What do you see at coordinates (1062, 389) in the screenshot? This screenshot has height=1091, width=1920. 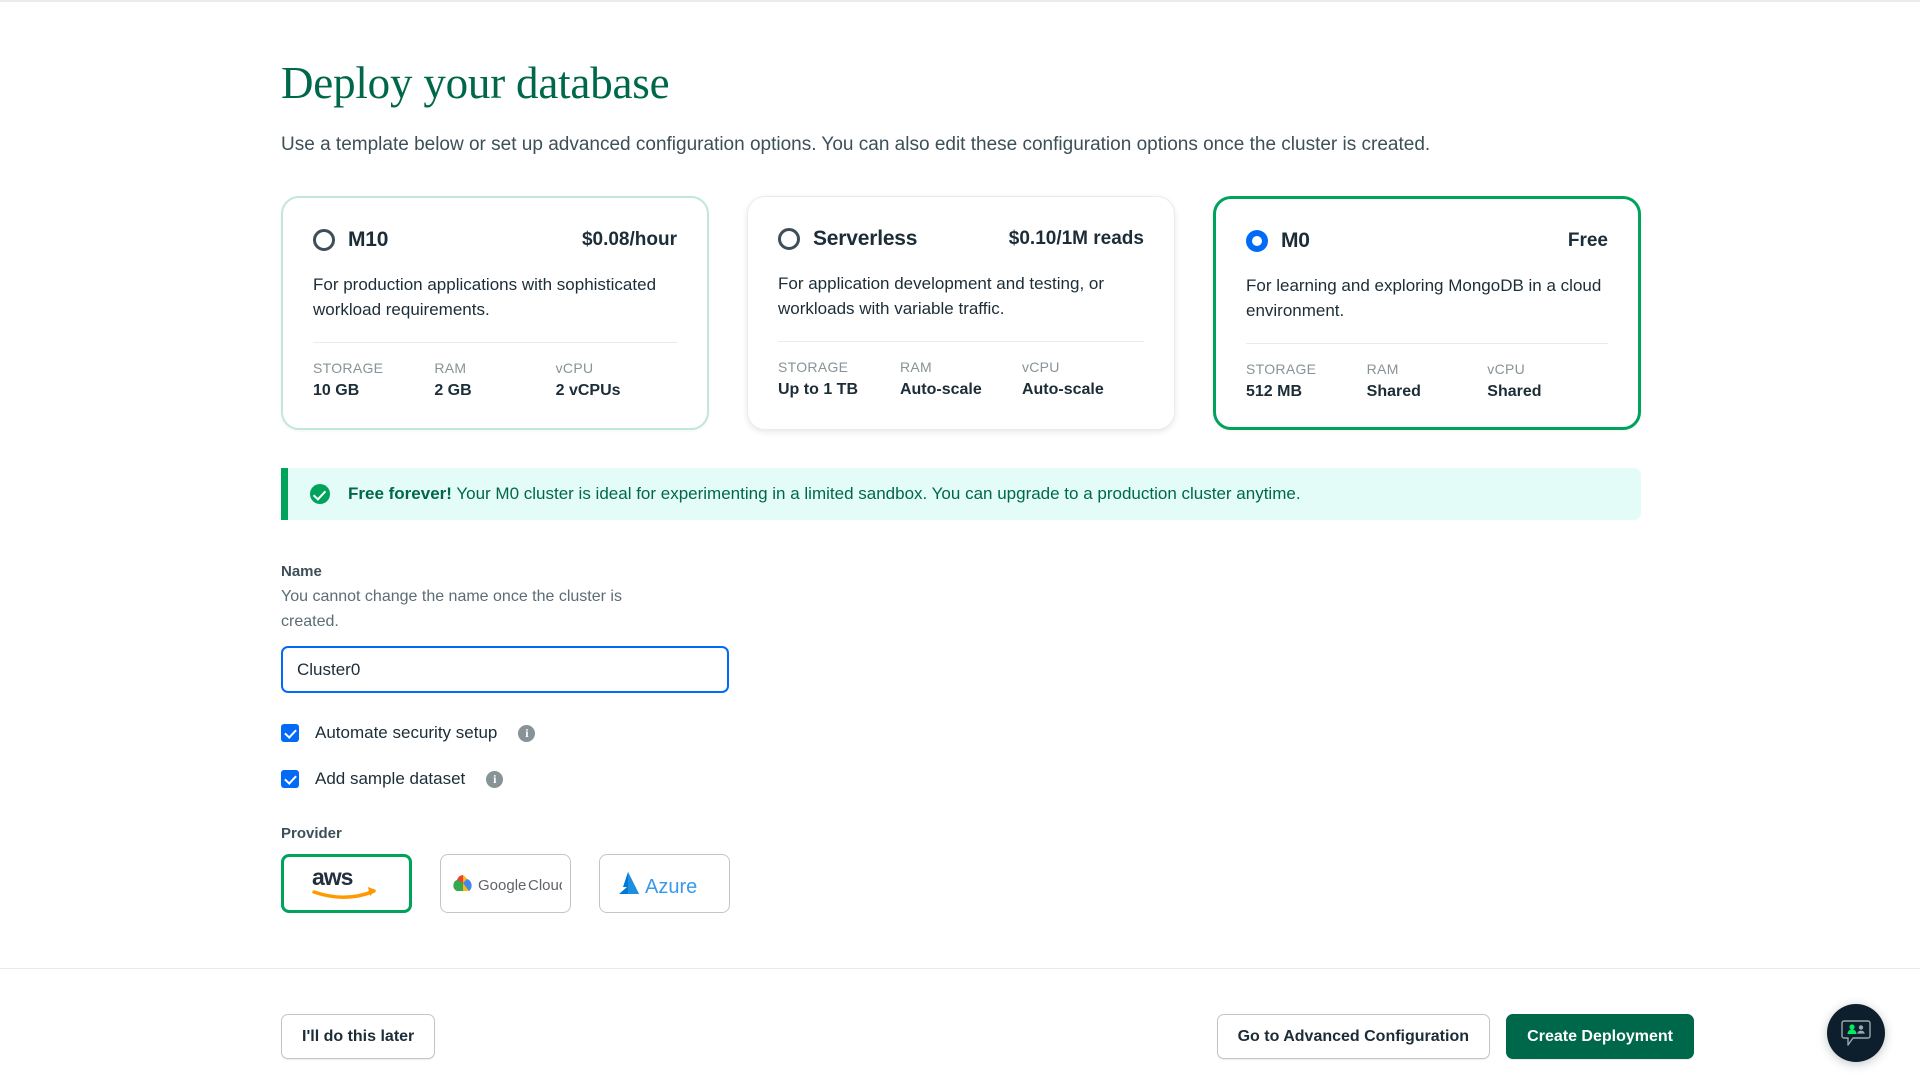 I see `spec-value-vcpu: Auto-scale` at bounding box center [1062, 389].